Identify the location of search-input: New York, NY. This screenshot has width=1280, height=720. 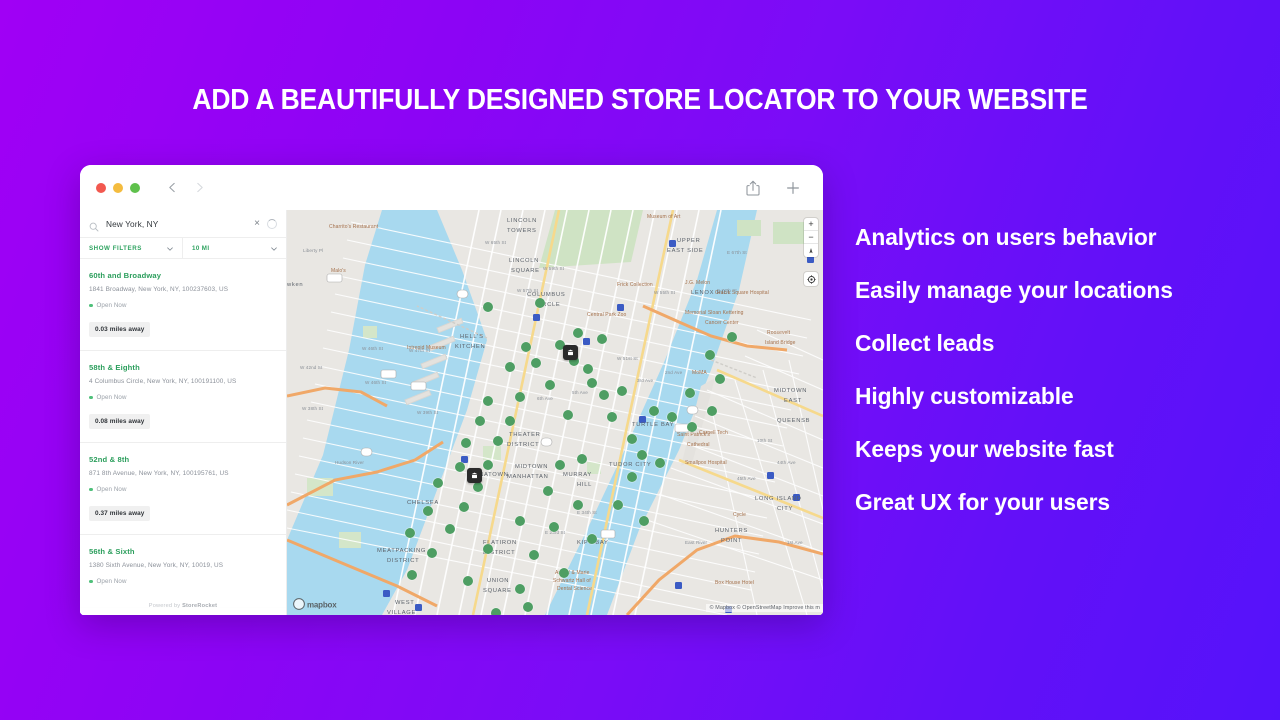
(176, 224).